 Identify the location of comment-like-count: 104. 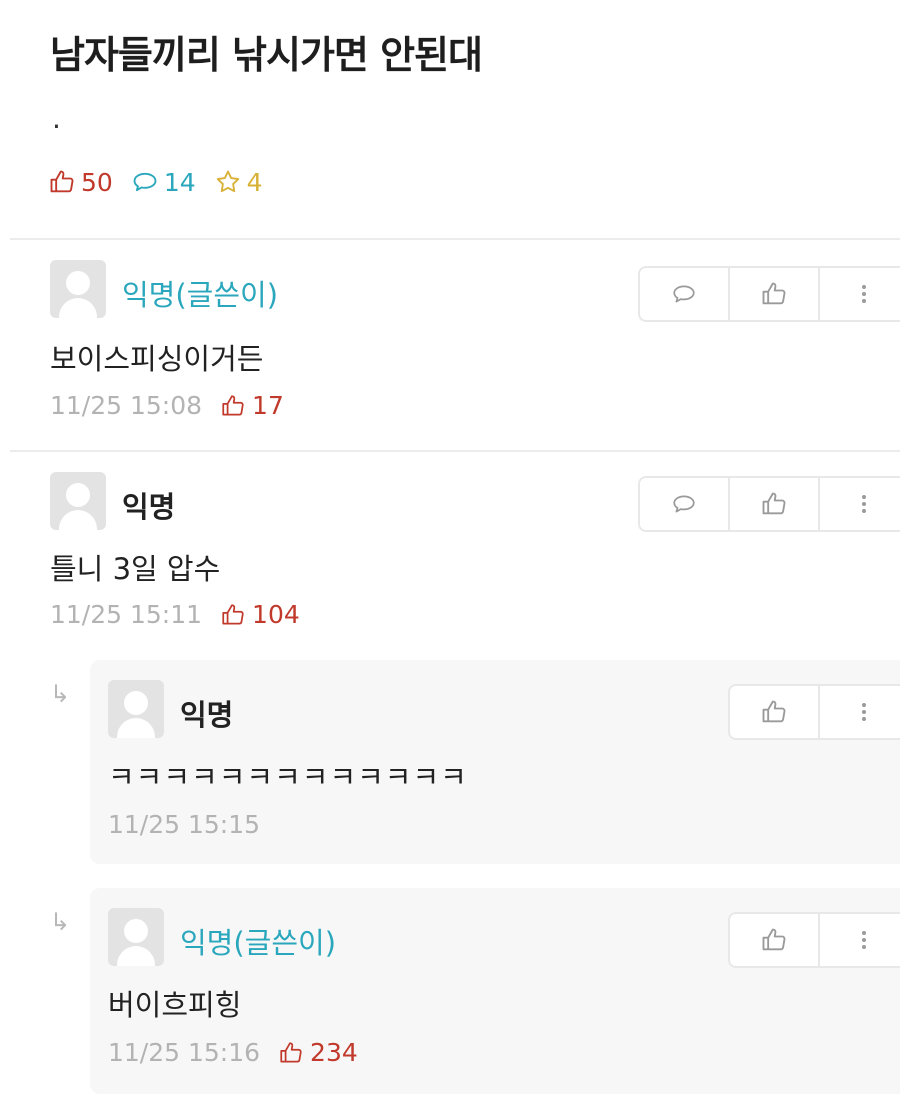
(260, 614).